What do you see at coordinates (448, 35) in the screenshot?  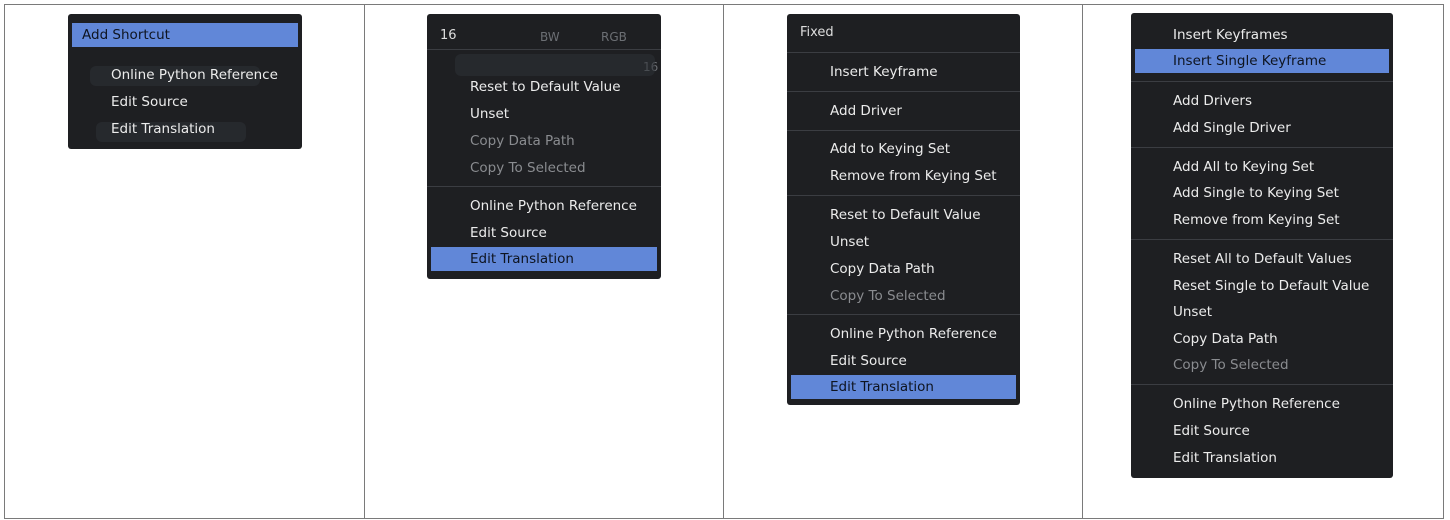 I see `value-field: 16` at bounding box center [448, 35].